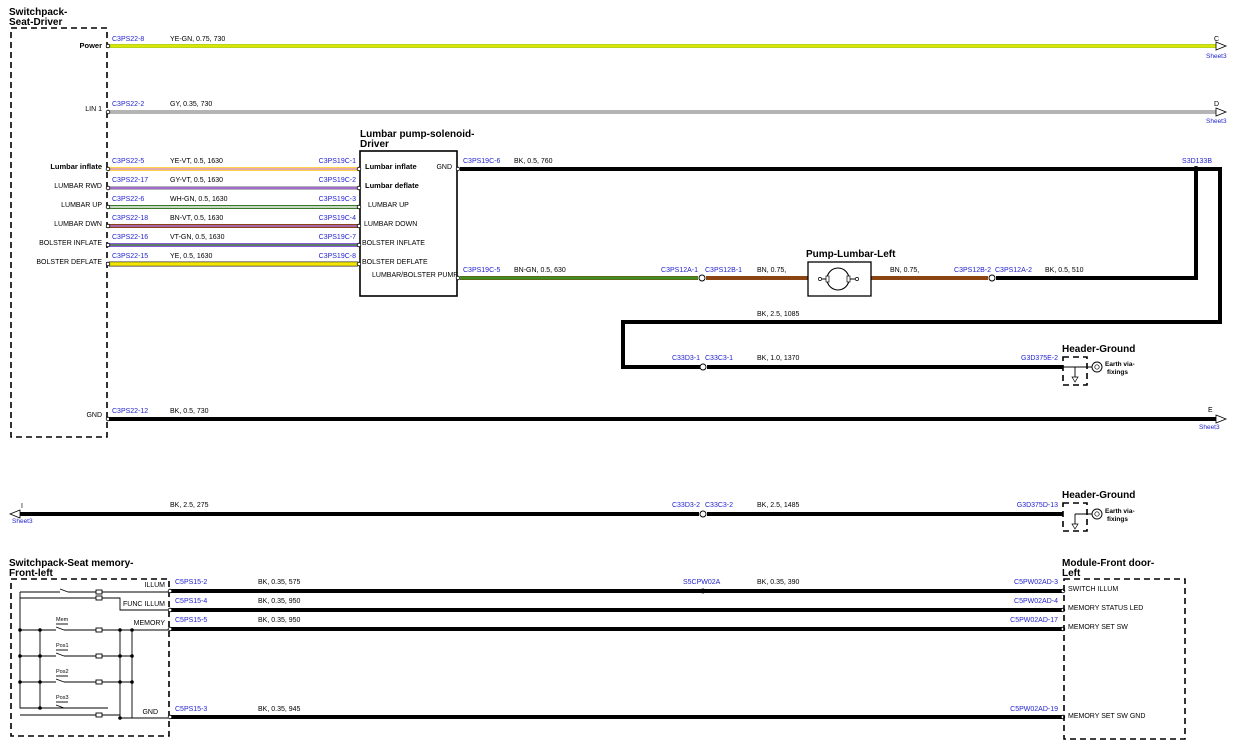  What do you see at coordinates (1216, 121) in the screenshot?
I see `sheet-link-d: Sheet3` at bounding box center [1216, 121].